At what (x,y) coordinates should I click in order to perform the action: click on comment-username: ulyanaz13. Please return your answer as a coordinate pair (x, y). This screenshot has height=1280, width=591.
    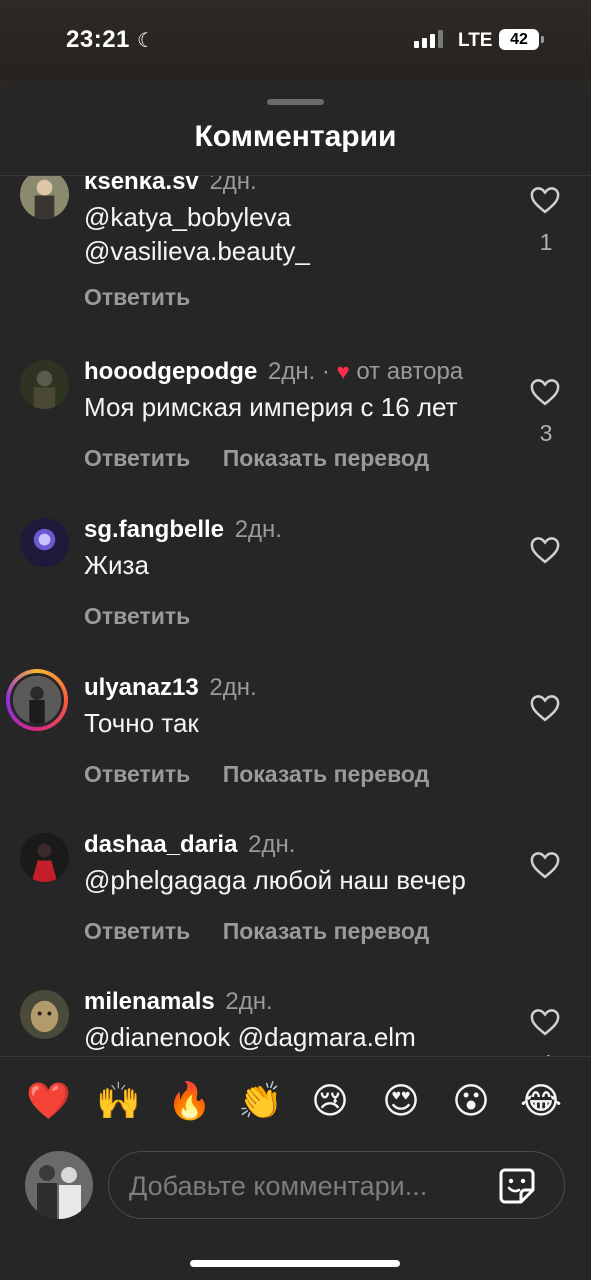
    Looking at the image, I should click on (141, 687).